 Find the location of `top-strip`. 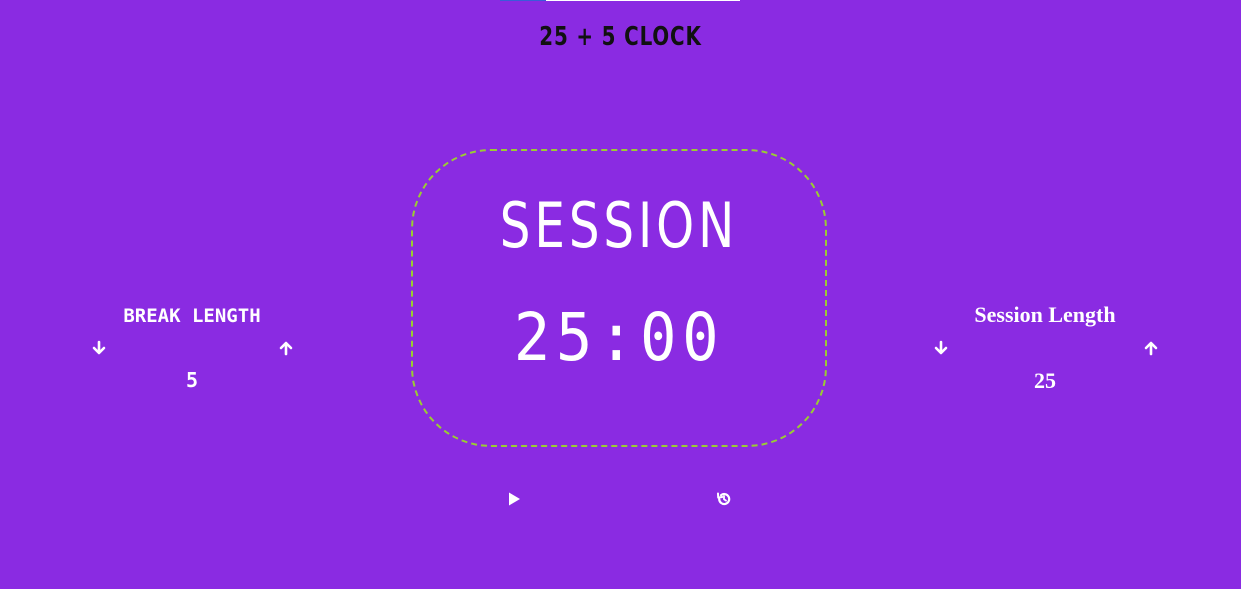

top-strip is located at coordinates (620, 0).